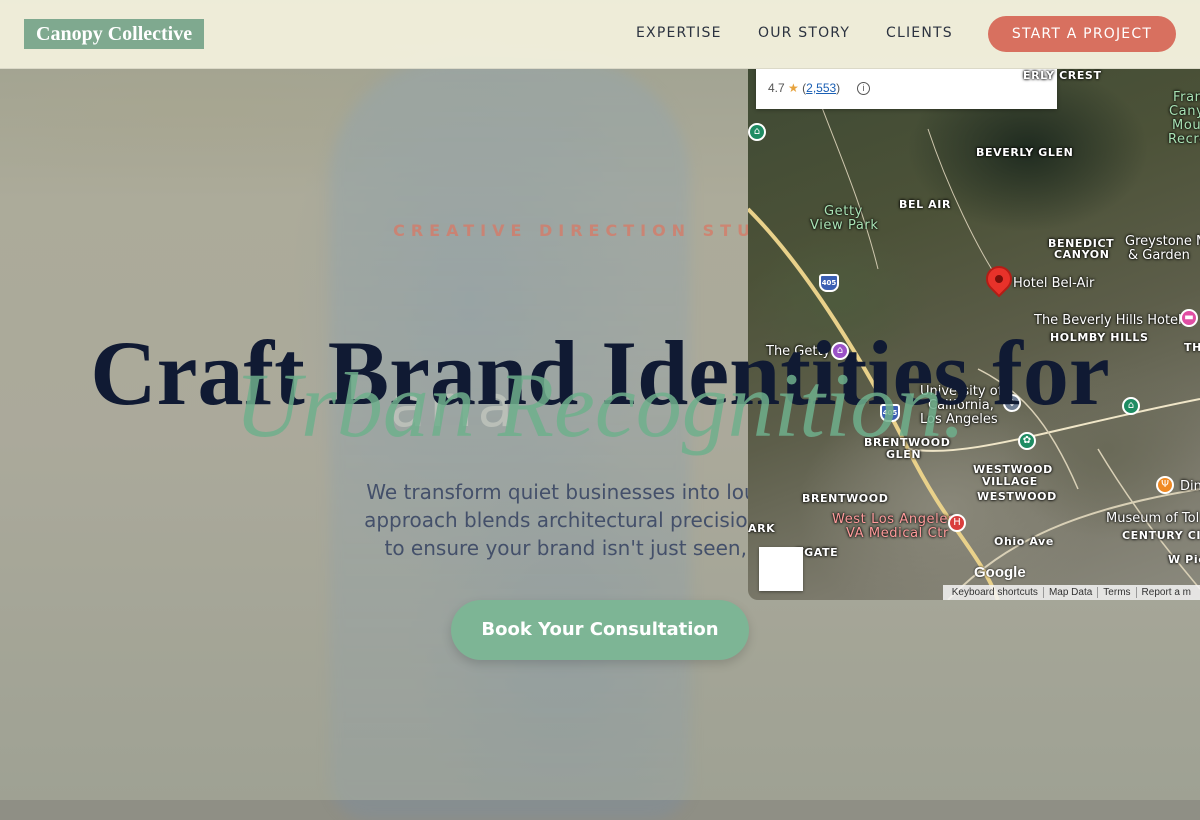 The width and height of the screenshot is (1200, 820). What do you see at coordinates (1159, 255) in the screenshot?
I see `map-label-greystone-garden: & Garden` at bounding box center [1159, 255].